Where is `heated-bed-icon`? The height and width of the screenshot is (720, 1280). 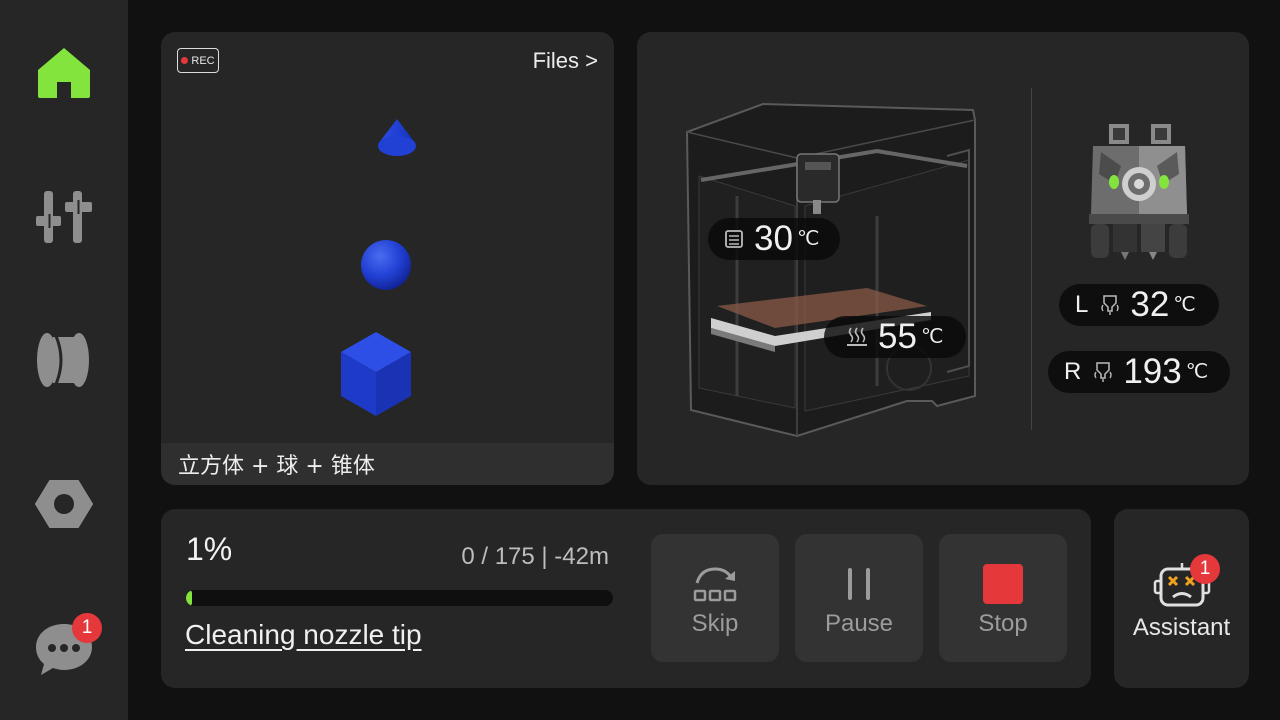
heated-bed-icon is located at coordinates (857, 336).